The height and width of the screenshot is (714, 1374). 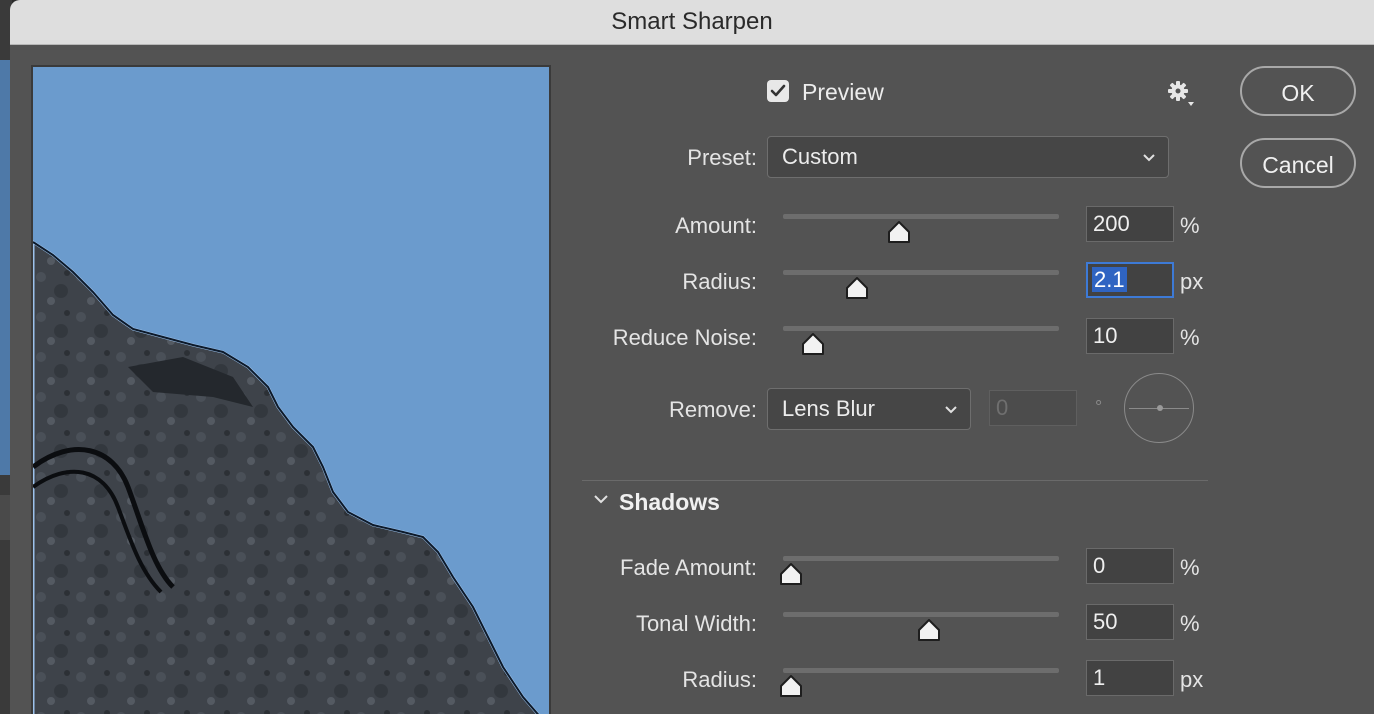 What do you see at coordinates (1130, 566) in the screenshot?
I see `fade-amount-input: 0` at bounding box center [1130, 566].